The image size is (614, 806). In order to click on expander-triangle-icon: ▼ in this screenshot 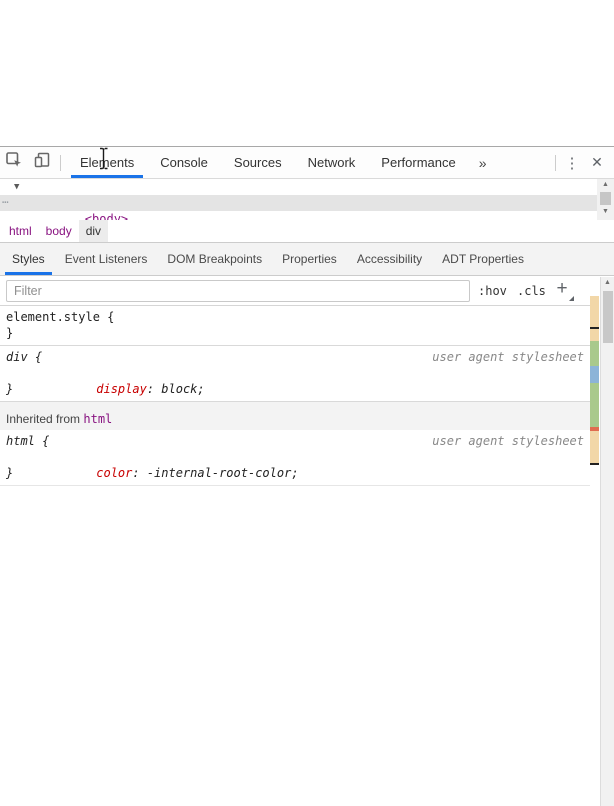, I will do `click(16, 187)`.